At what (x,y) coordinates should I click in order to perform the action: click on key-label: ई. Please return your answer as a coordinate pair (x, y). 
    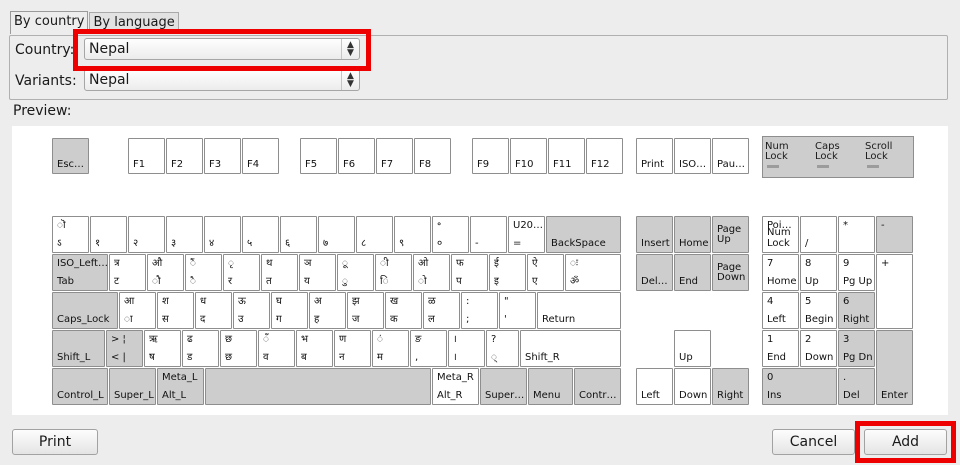
    Looking at the image, I should click on (496, 263).